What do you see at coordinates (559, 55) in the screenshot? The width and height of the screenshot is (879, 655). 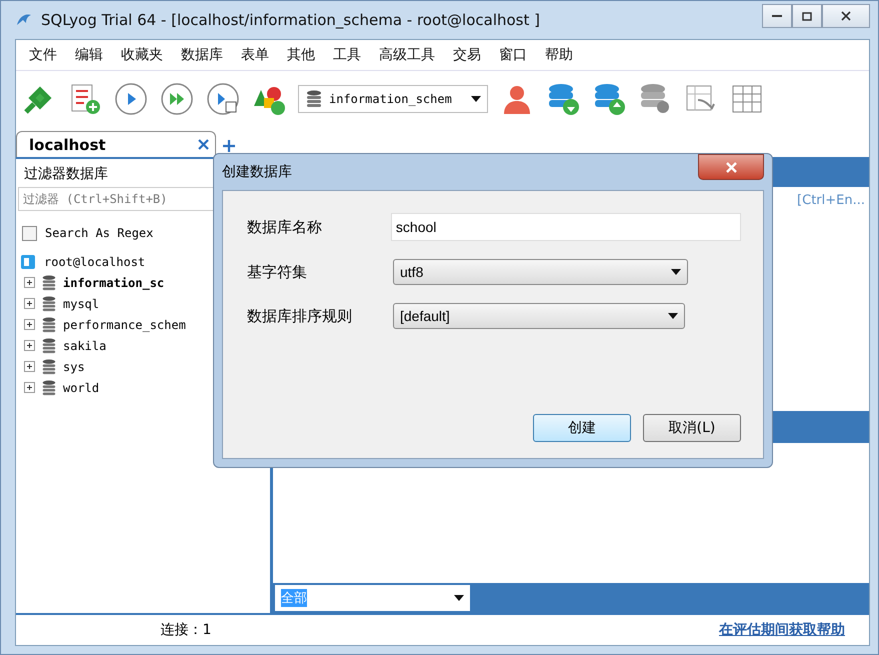 I see `menu-item: 帮助` at bounding box center [559, 55].